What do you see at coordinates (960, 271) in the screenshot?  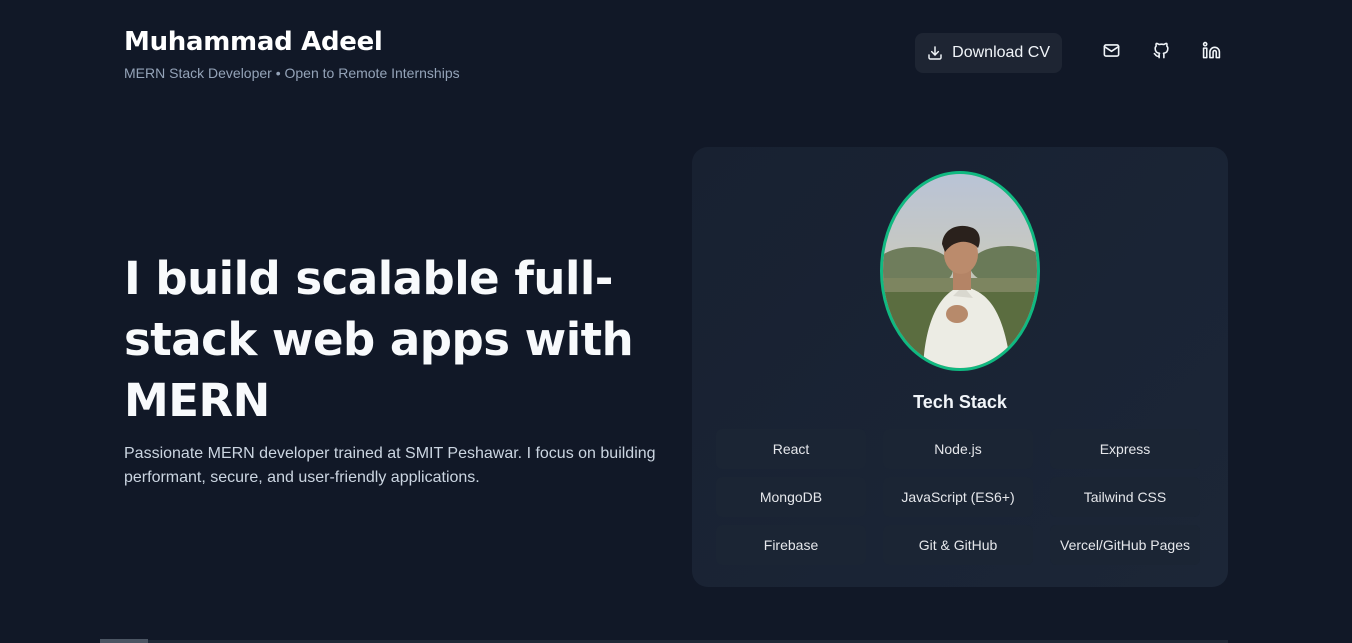 I see `profile-photo` at bounding box center [960, 271].